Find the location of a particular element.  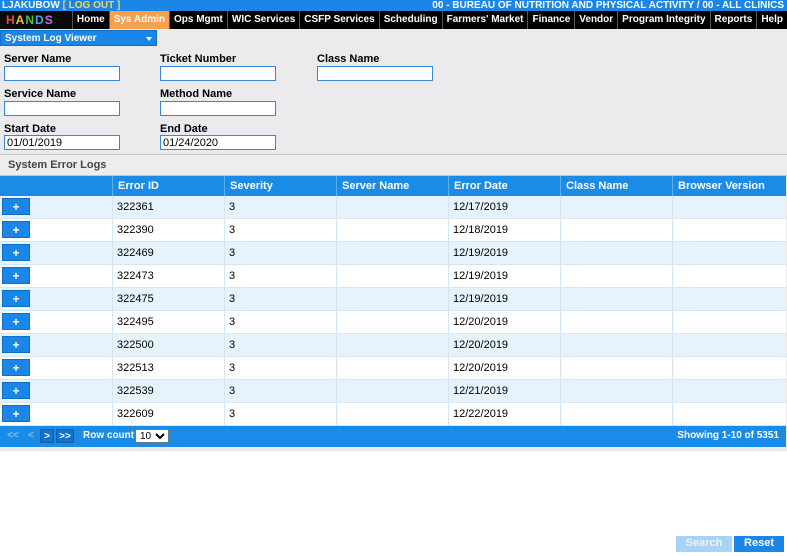

table-row: +322609 3 12/22/2019 is located at coordinates (393, 414).